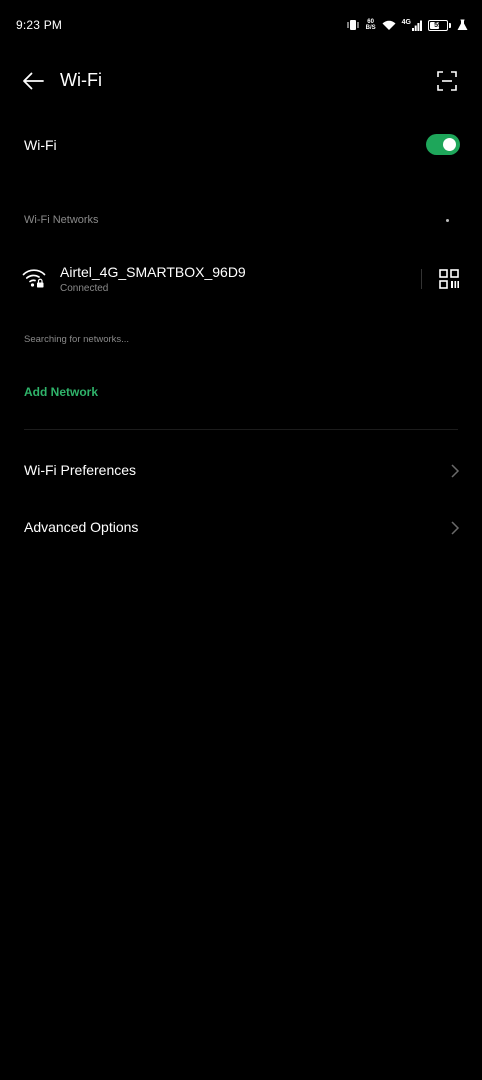  I want to click on add-network-button: Add Network, so click(61, 392).